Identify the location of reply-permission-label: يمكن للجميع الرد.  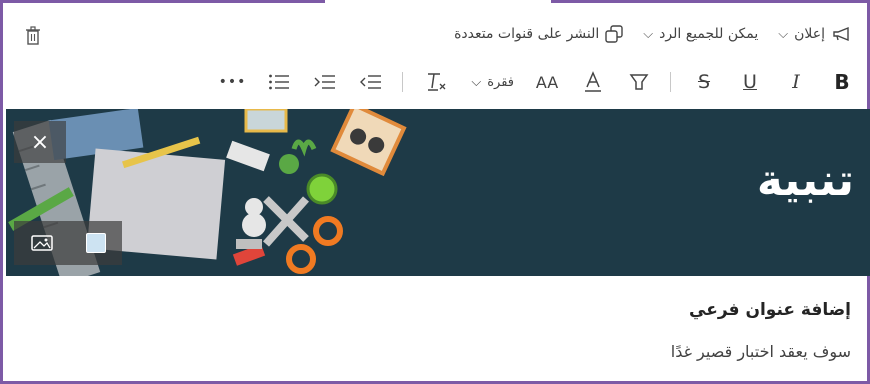
(709, 34).